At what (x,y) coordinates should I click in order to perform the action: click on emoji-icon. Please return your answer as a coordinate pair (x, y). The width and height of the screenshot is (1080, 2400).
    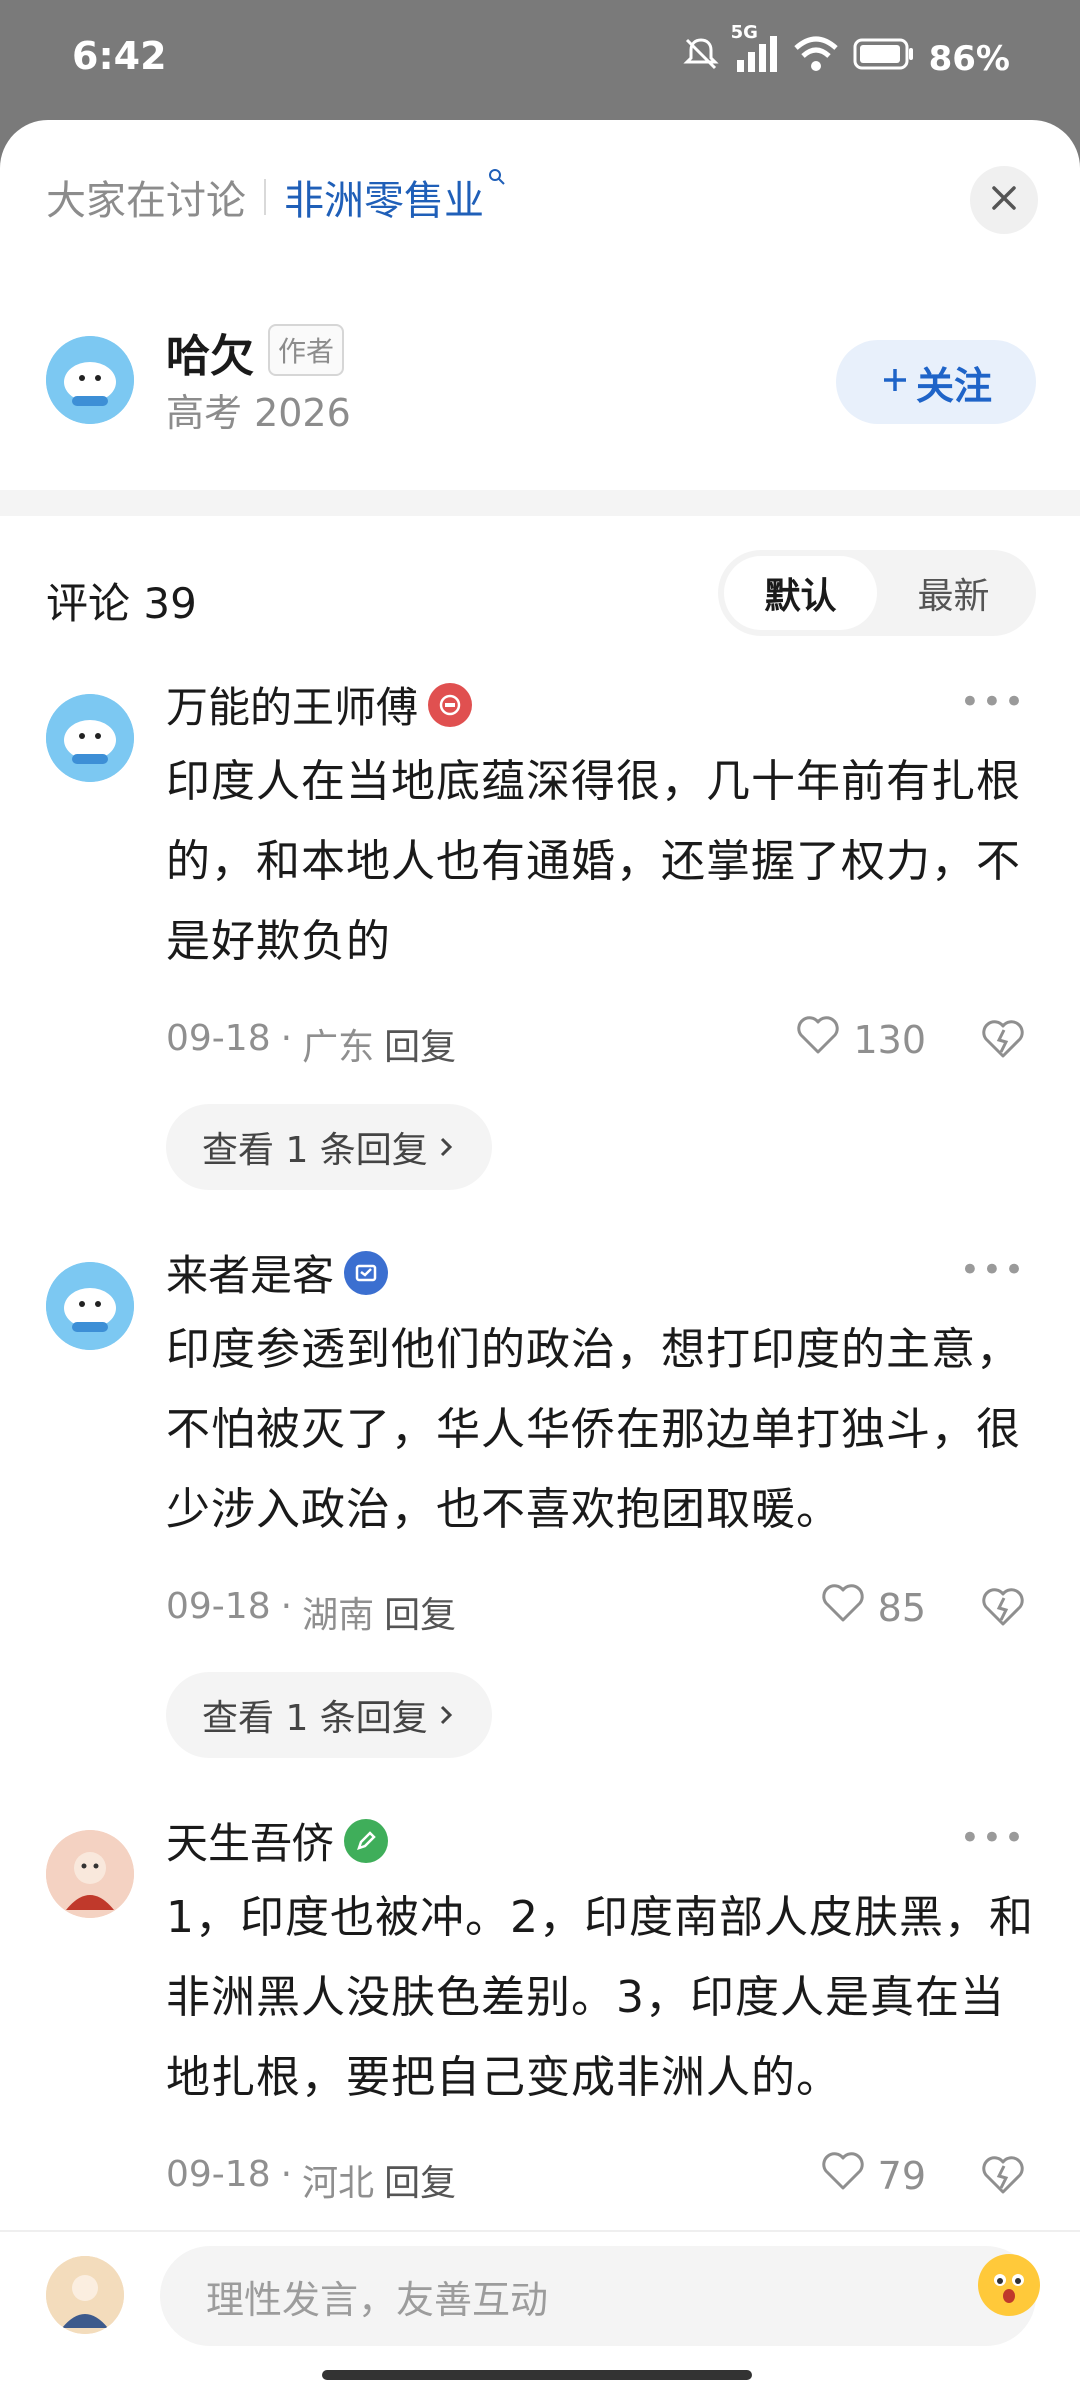
    Looking at the image, I should click on (1009, 2285).